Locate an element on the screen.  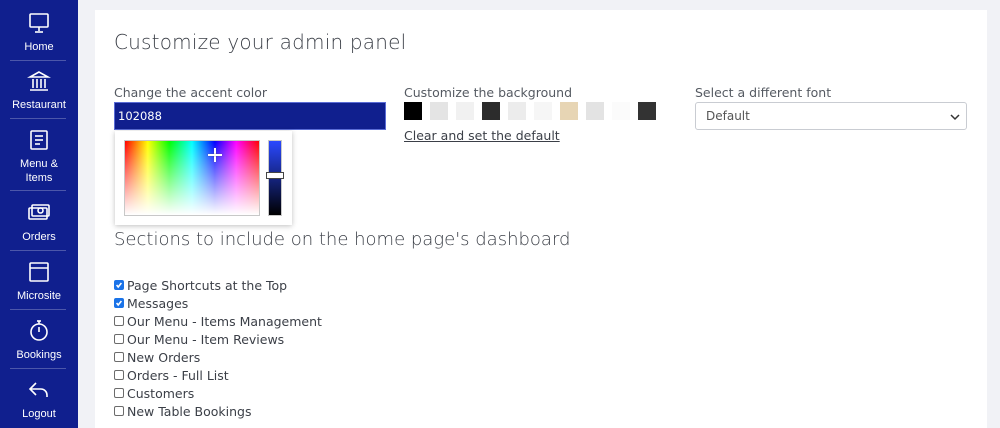
sidebar-item-restaurant: Restaurant is located at coordinates (39, 90).